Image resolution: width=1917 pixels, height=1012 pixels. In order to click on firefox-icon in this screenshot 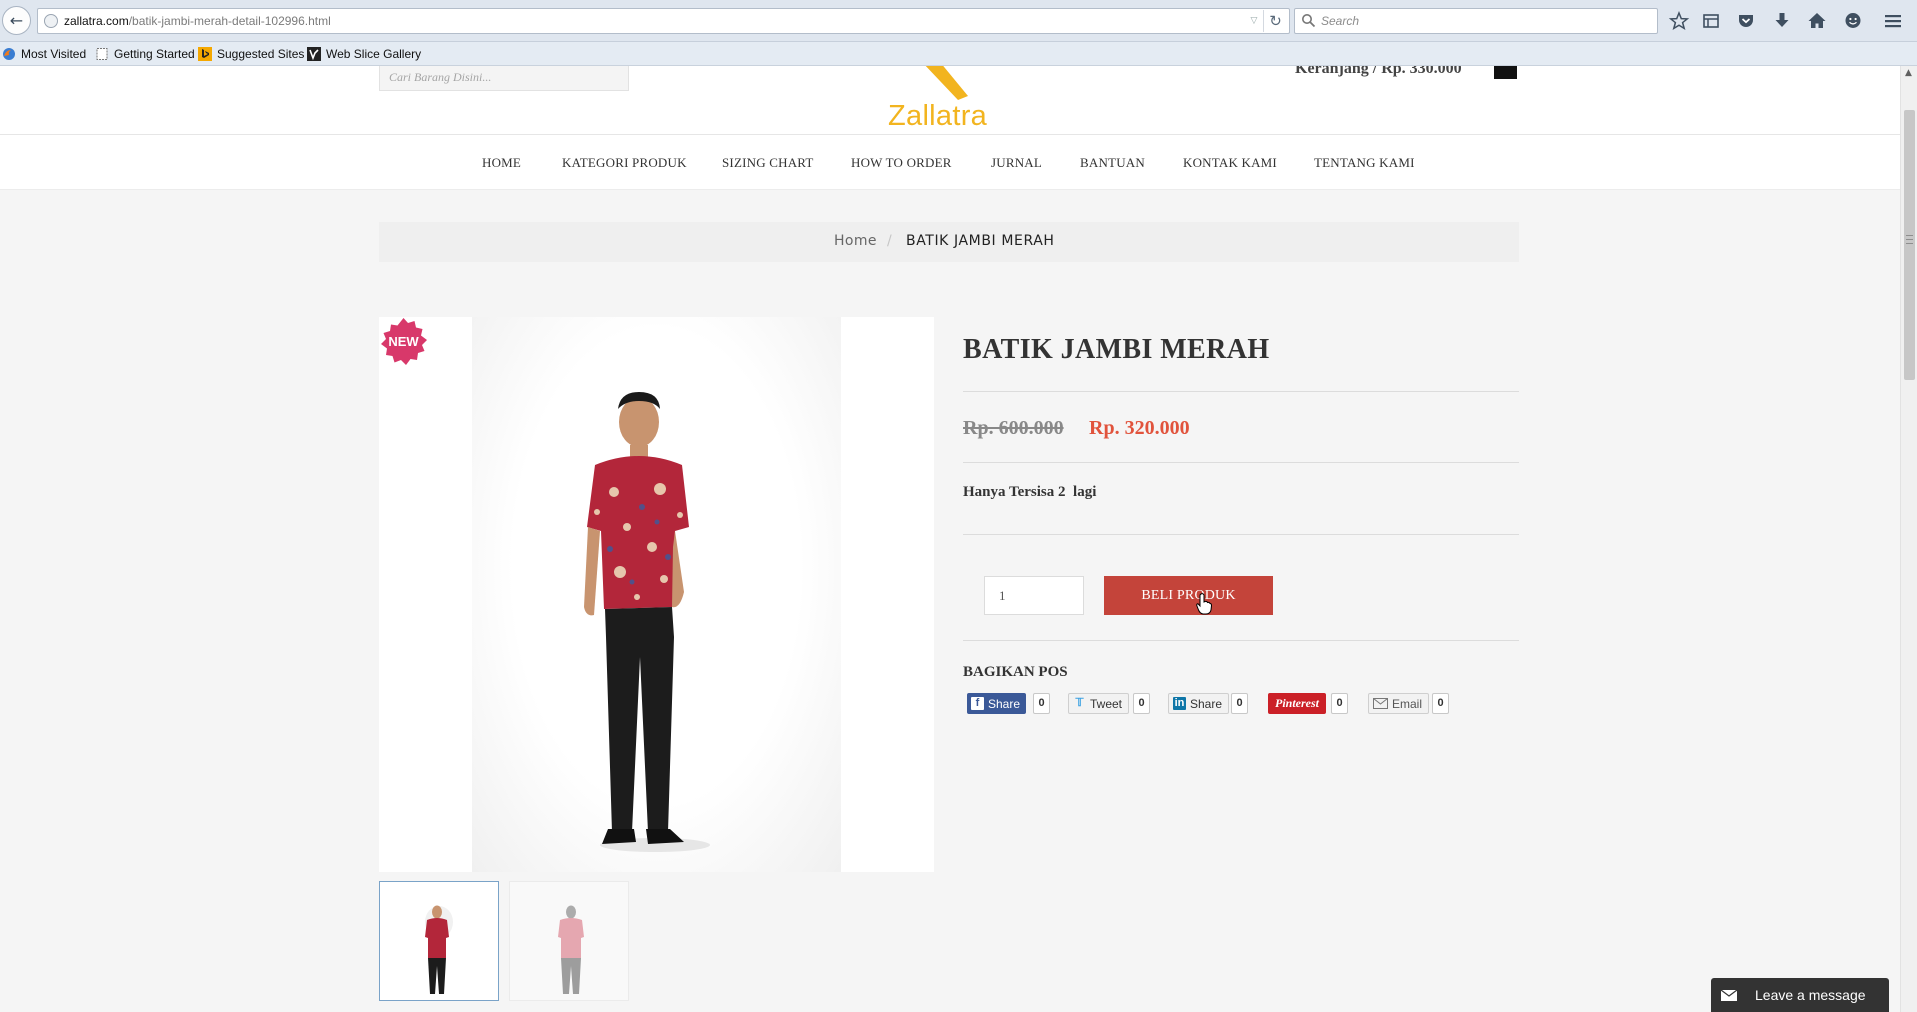, I will do `click(9, 54)`.